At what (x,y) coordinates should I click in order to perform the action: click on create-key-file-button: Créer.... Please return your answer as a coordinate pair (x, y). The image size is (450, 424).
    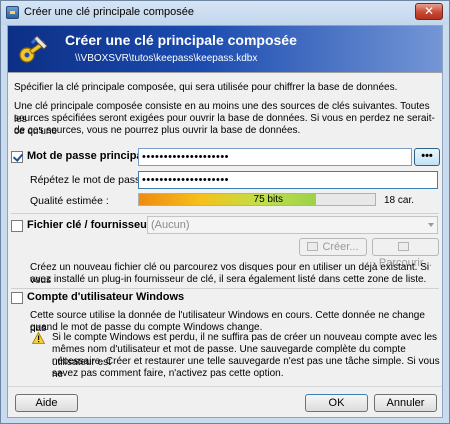
    Looking at the image, I should click on (333, 247).